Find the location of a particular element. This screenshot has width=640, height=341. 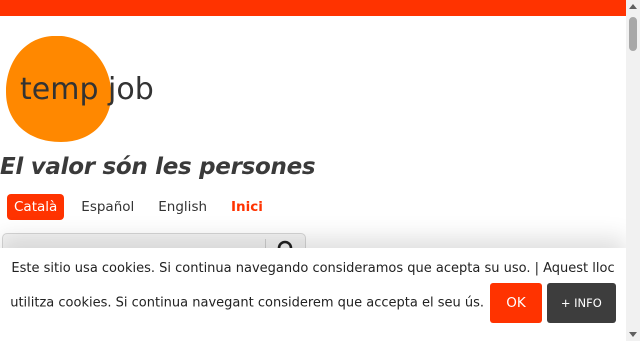

tempjob-logo: temp job is located at coordinates (80, 89).